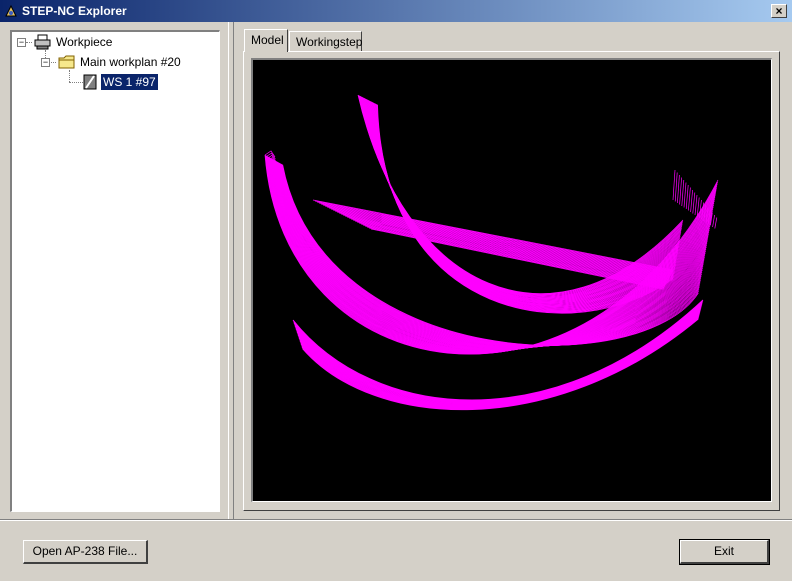 This screenshot has width=792, height=581. I want to click on tab-label: Workingstep, so click(329, 42).